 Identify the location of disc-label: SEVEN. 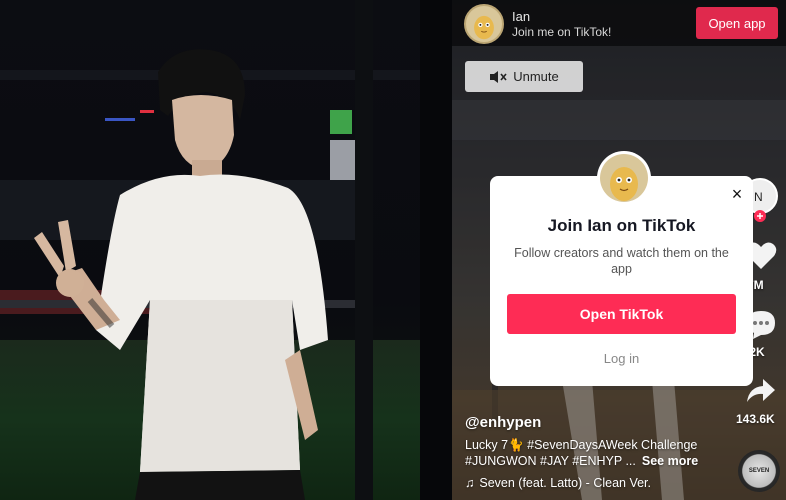
(759, 471).